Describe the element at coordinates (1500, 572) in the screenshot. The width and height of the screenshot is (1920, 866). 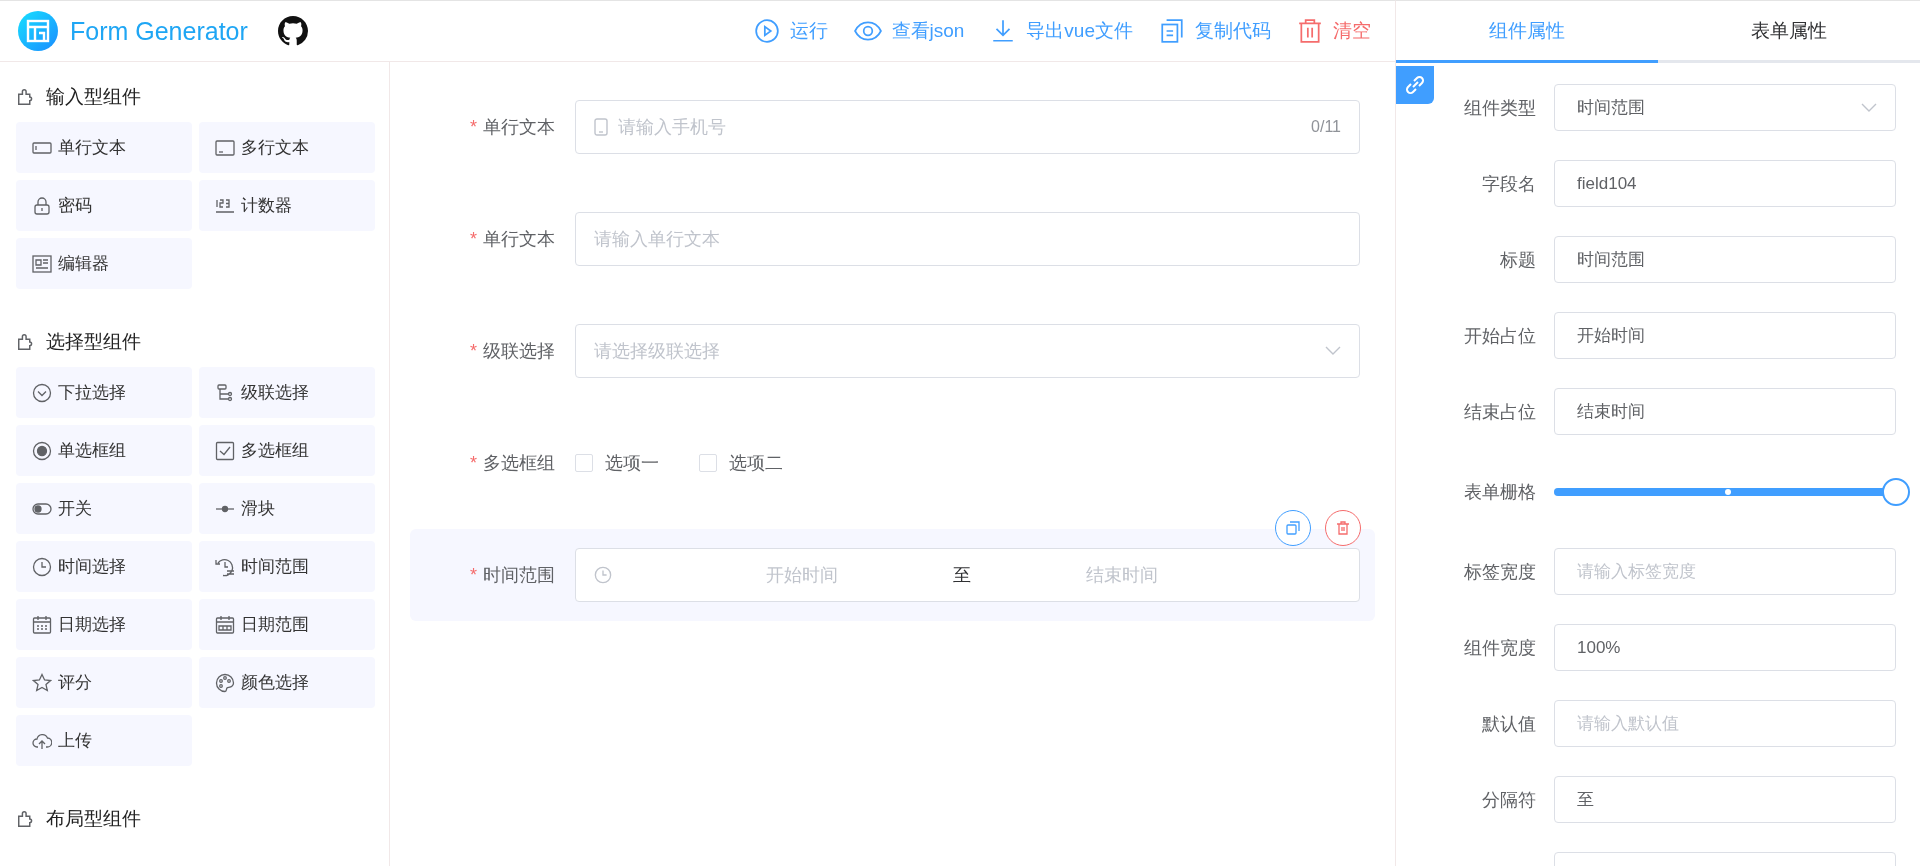
I see `property-label: 标签宽度` at that location.